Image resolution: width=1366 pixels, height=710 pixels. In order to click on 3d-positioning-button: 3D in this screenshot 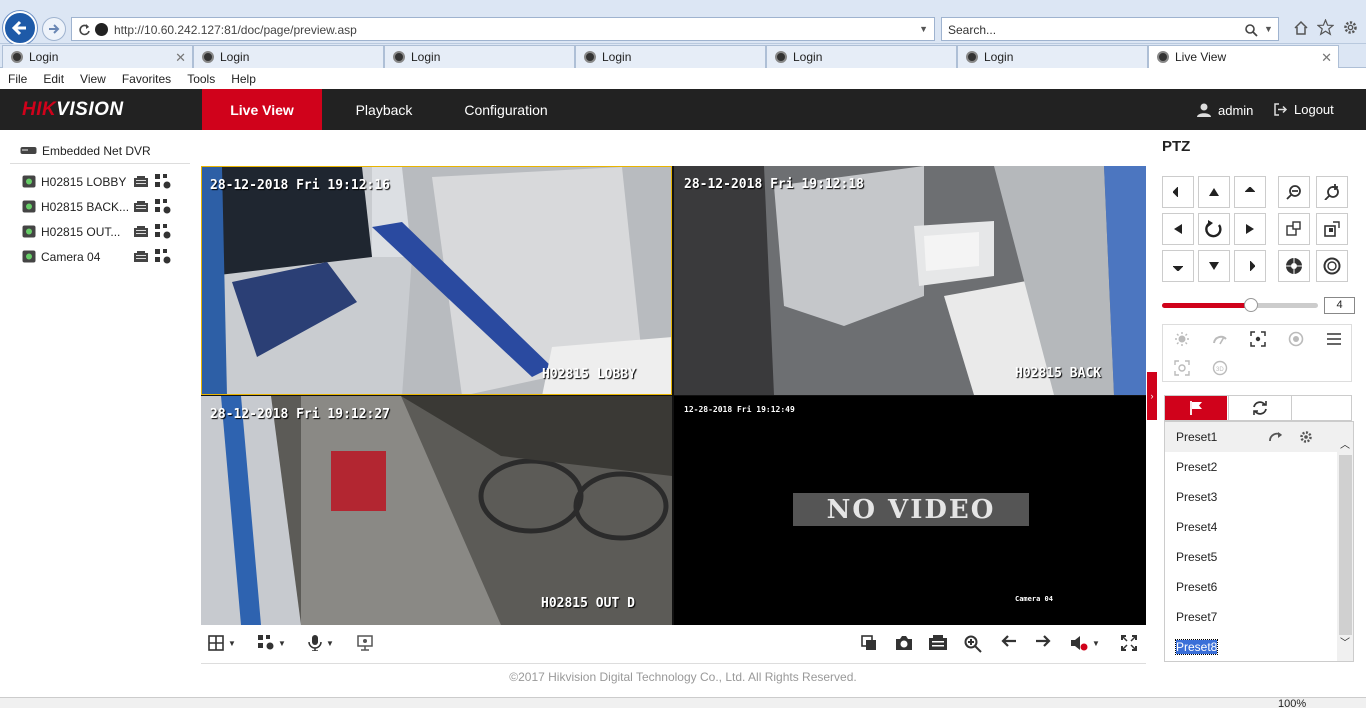, I will do `click(1220, 368)`.